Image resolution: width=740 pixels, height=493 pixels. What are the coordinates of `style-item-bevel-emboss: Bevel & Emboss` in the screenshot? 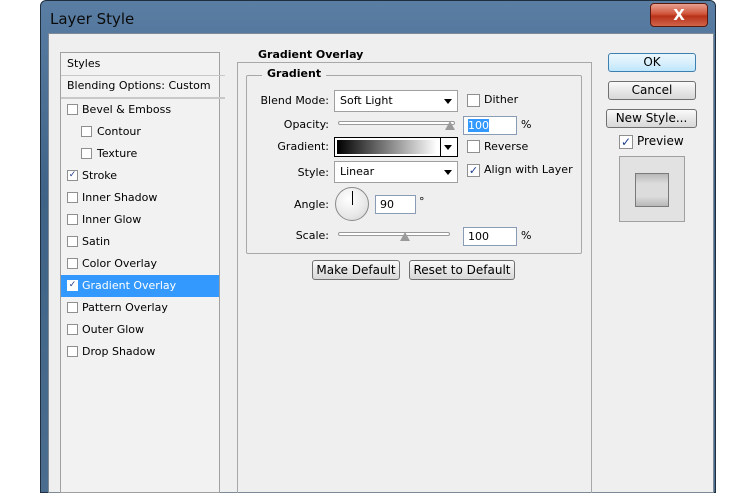 It's located at (140, 110).